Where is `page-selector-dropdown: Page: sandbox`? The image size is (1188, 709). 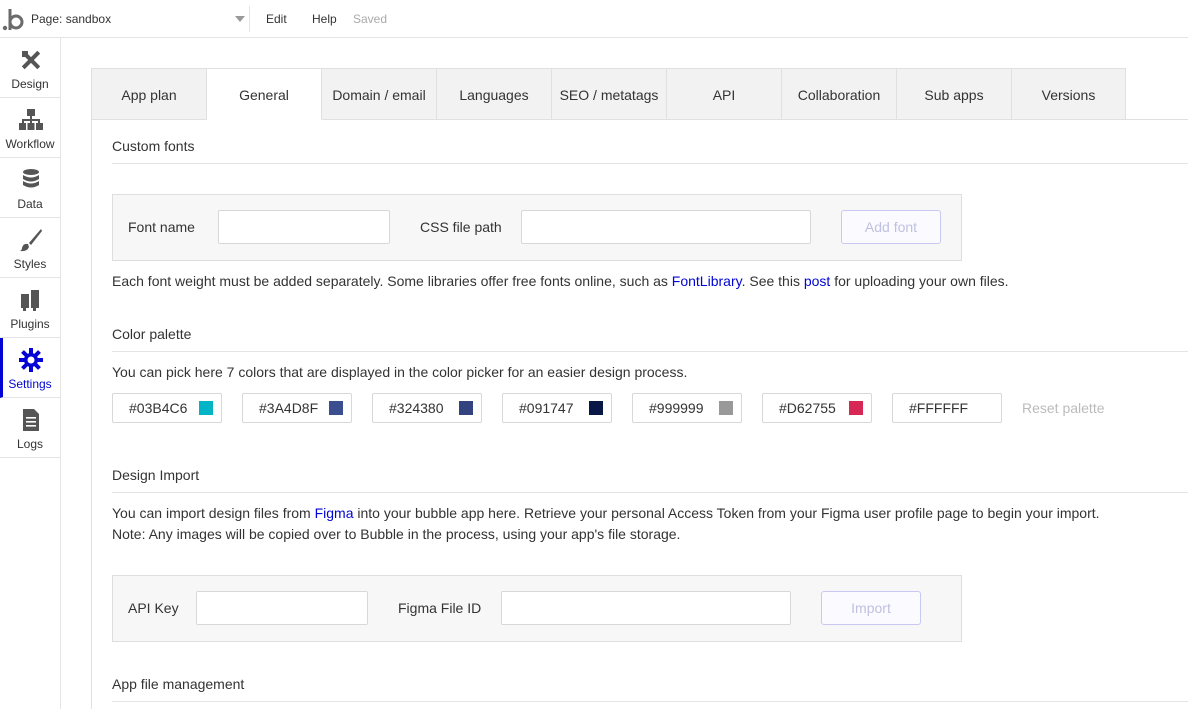
page-selector-dropdown: Page: sandbox is located at coordinates (138, 19).